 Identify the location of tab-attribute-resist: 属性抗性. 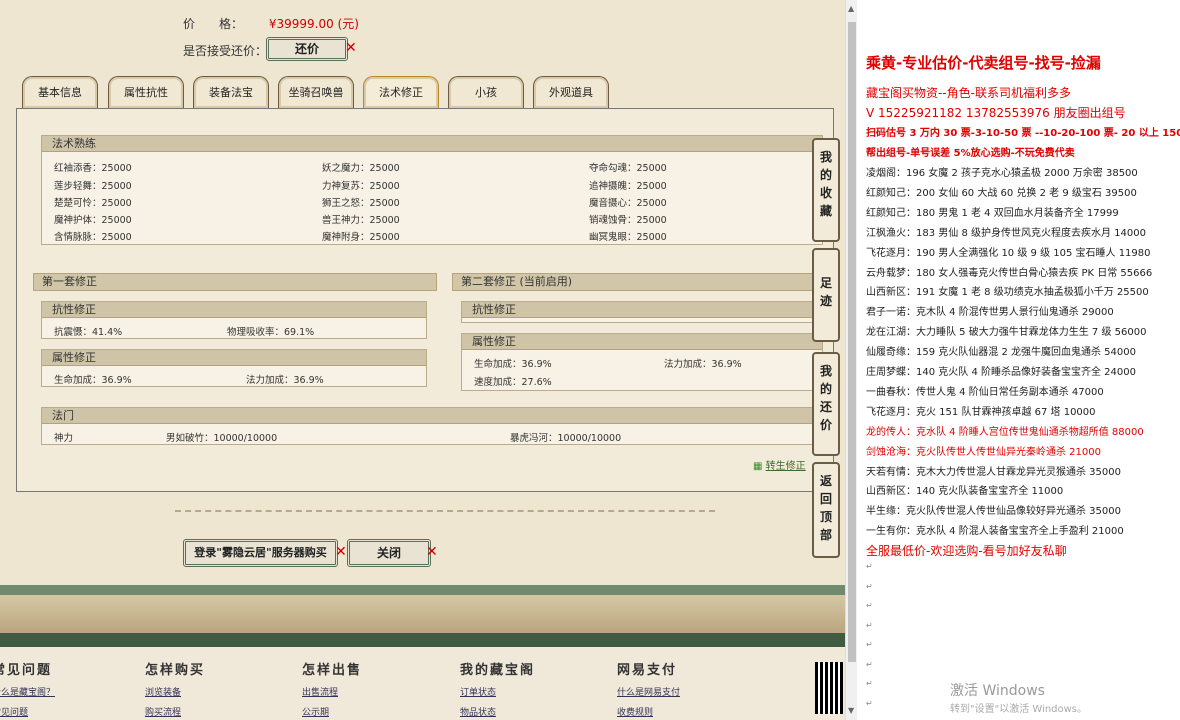
(146, 92).